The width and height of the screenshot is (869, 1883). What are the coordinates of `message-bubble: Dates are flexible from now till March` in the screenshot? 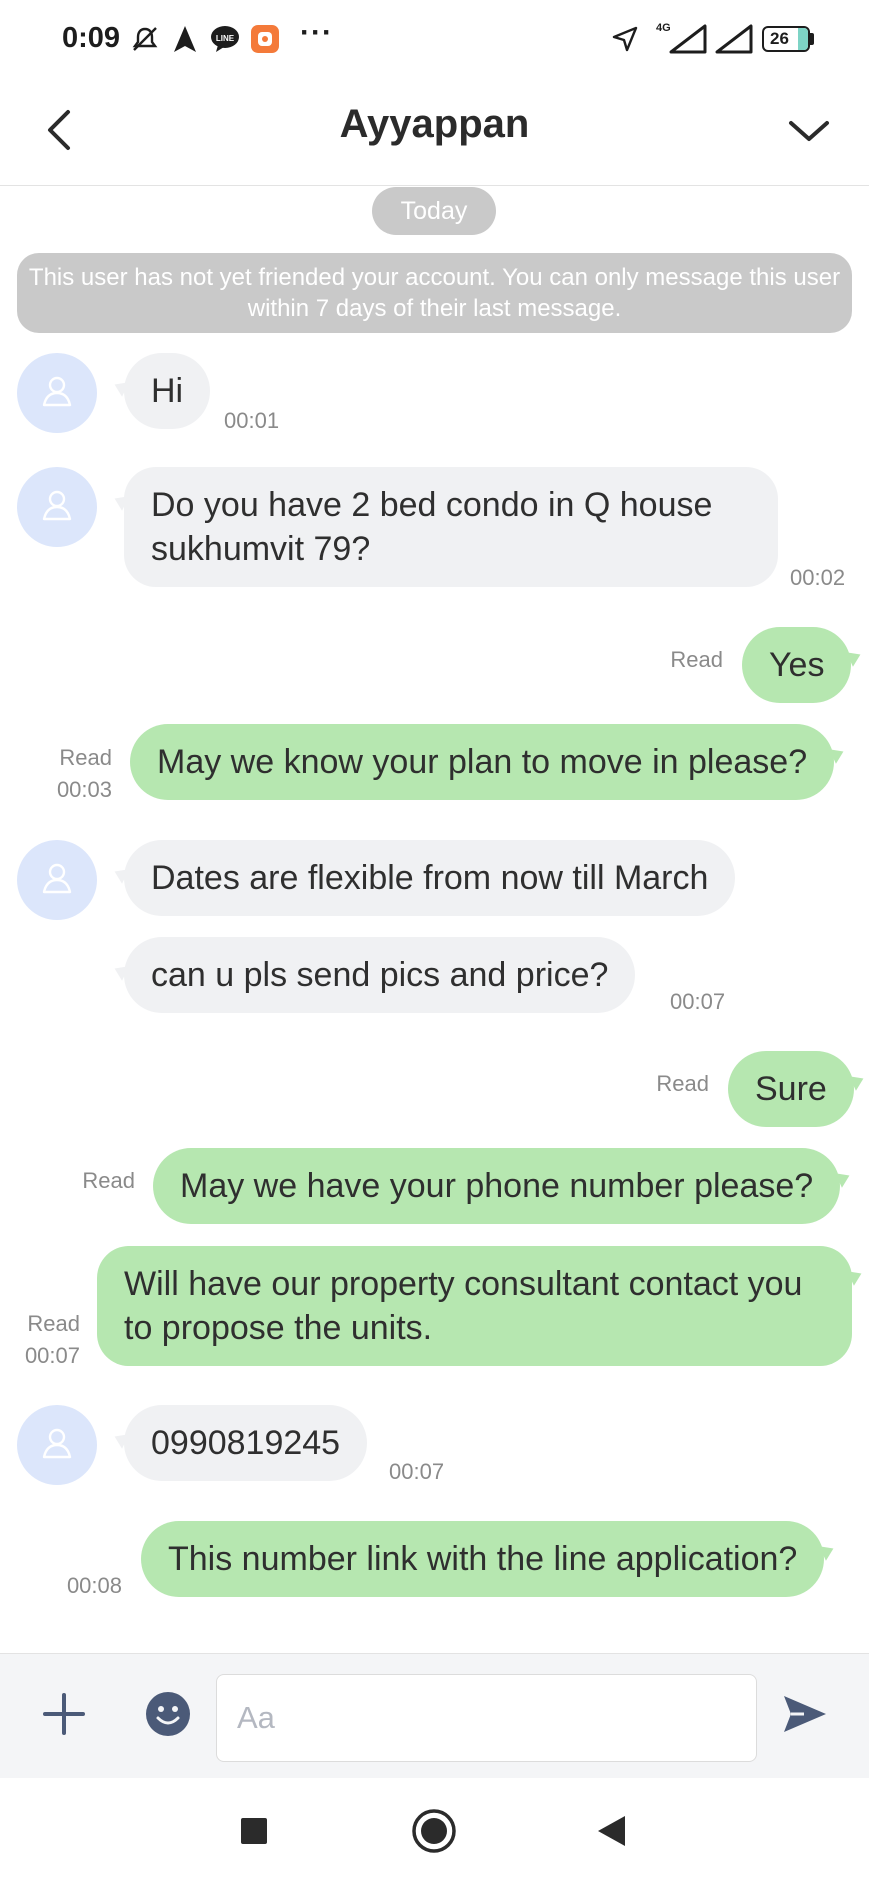 It's located at (430, 878).